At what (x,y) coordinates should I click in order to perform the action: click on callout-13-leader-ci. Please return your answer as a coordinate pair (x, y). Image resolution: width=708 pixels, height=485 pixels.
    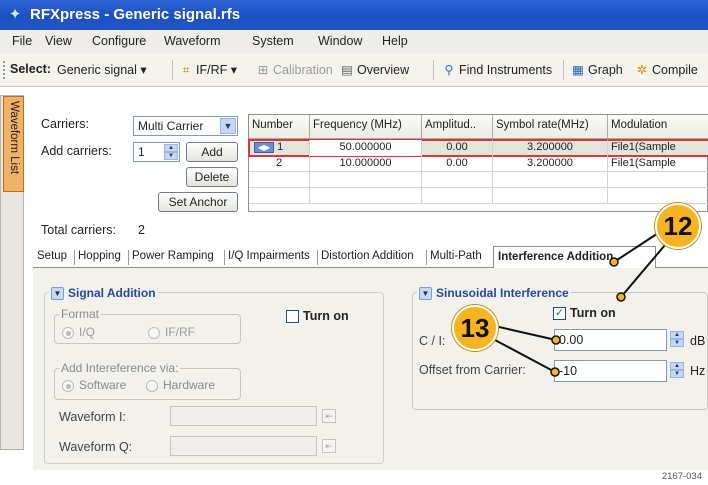
    Looking at the image, I should click on (527, 333).